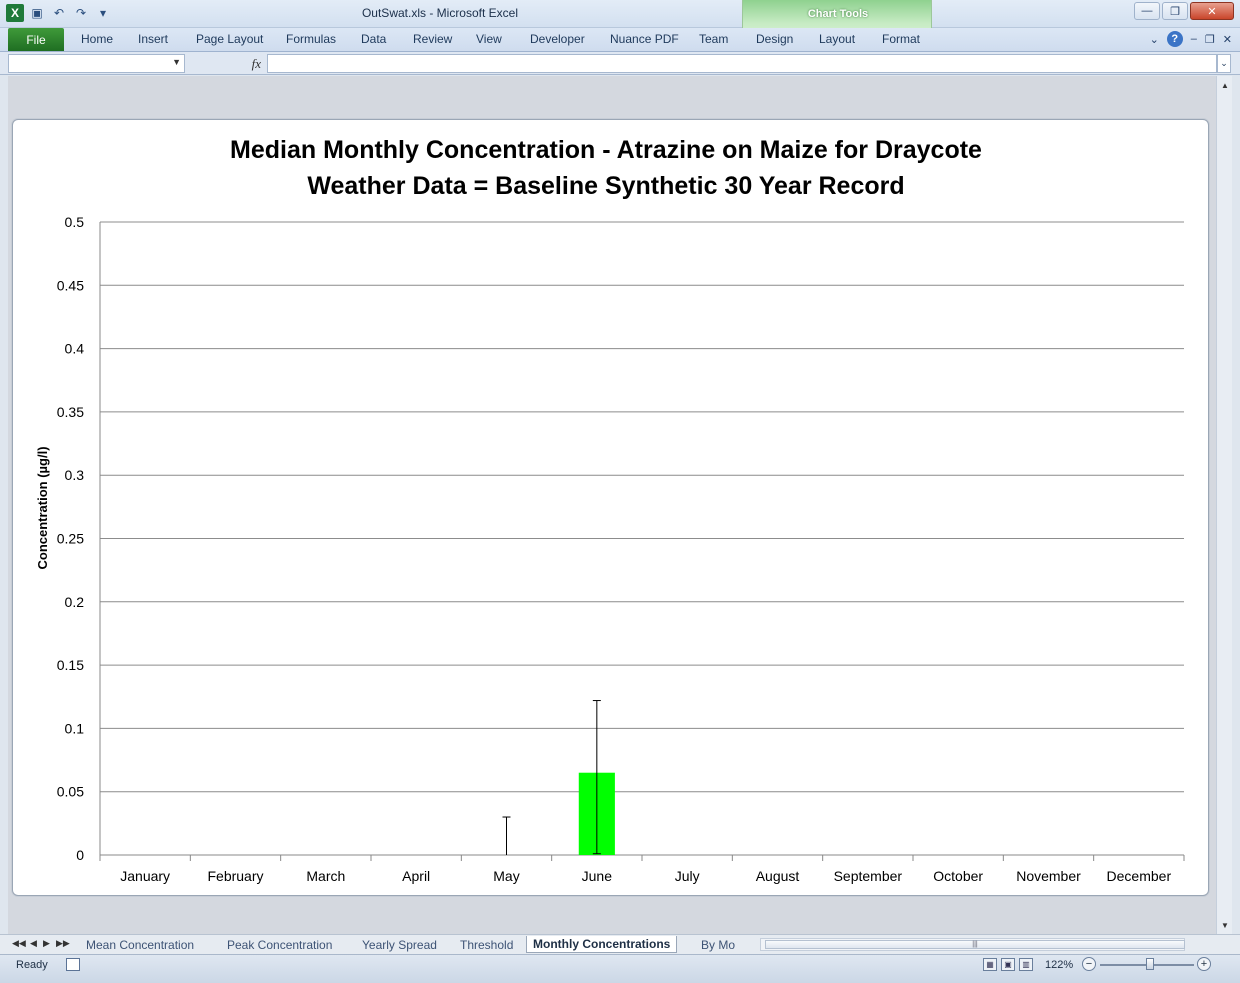 This screenshot has height=983, width=1240. Describe the element at coordinates (1227, 39) in the screenshot. I see `workbook-close-icon: ✕` at that location.